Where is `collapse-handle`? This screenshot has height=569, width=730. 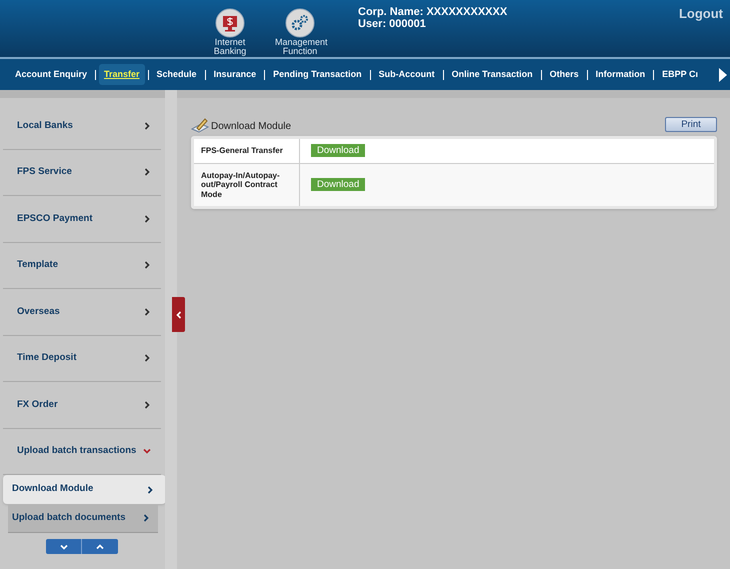 collapse-handle is located at coordinates (178, 314).